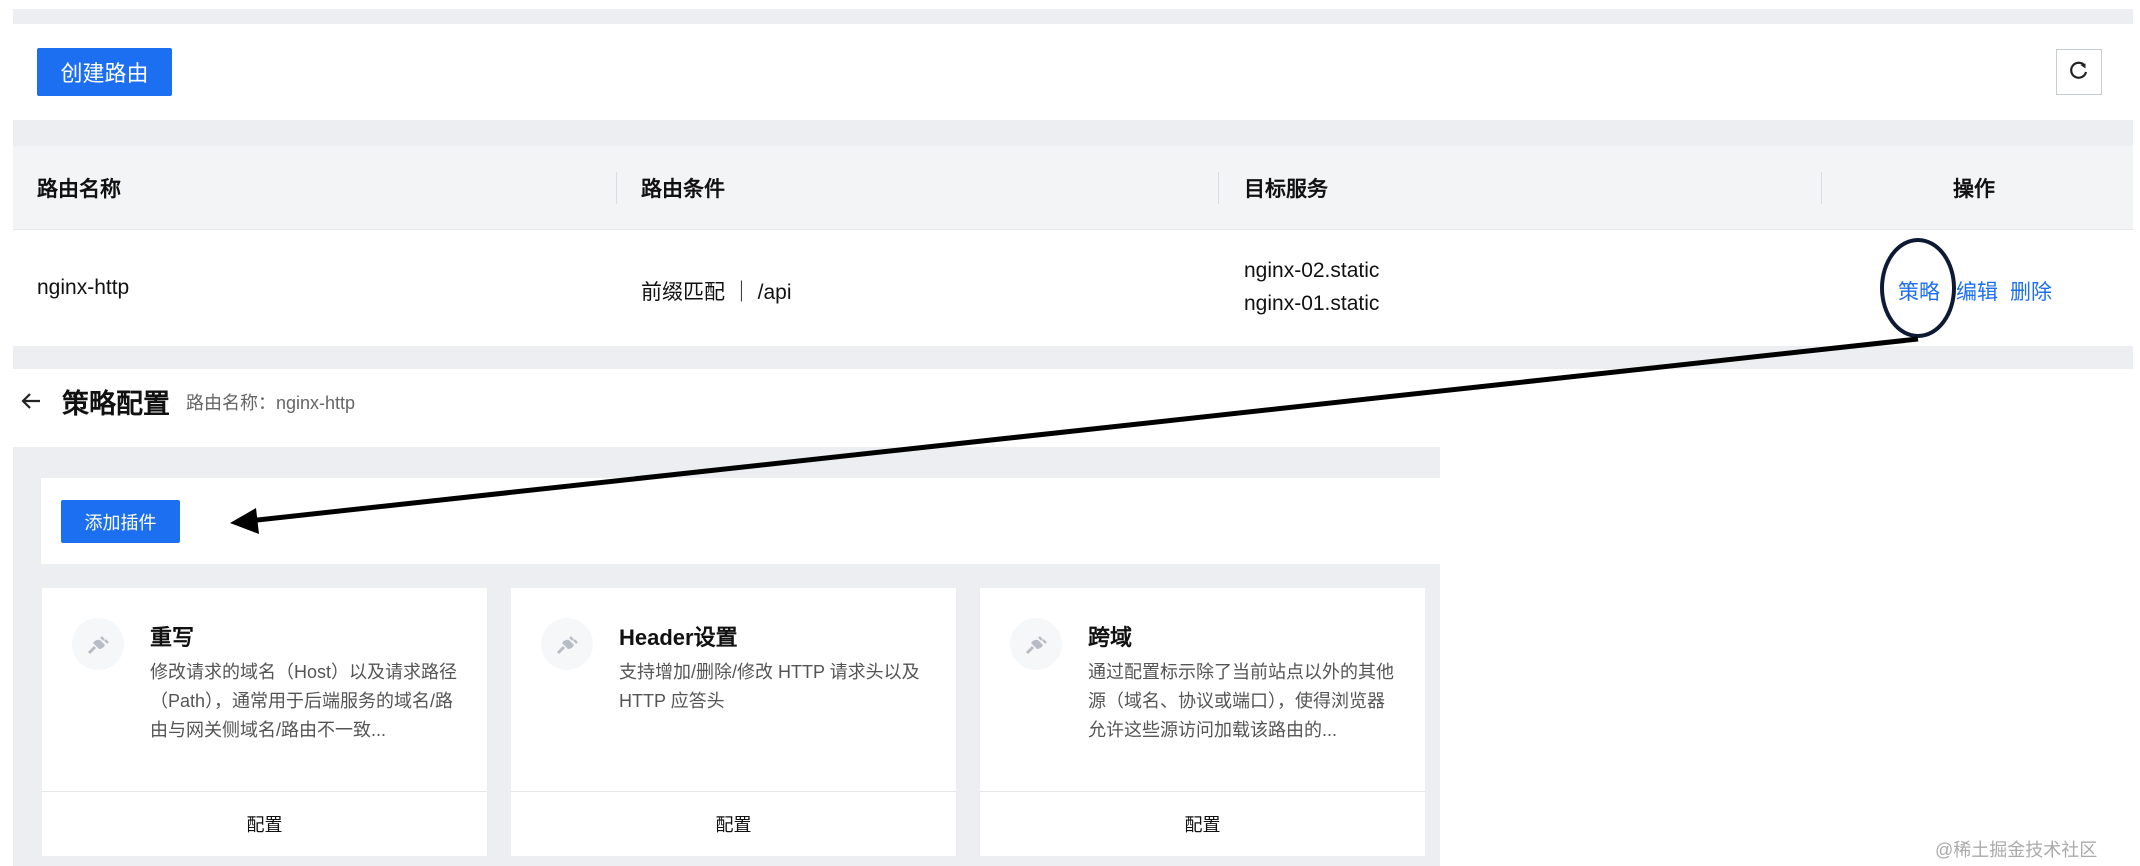 This screenshot has height=866, width=2140. I want to click on refresh-button, so click(2079, 72).